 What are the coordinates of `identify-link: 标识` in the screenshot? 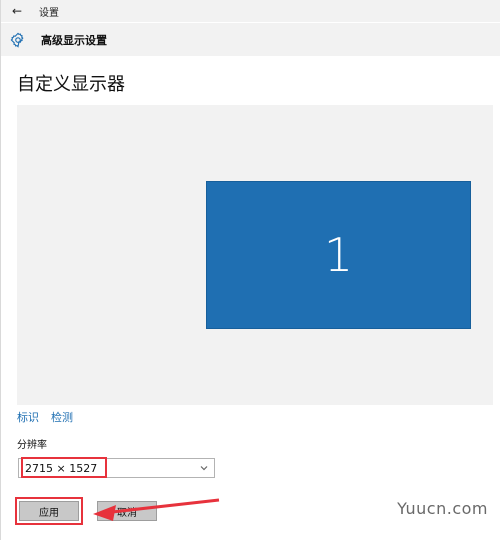 It's located at (28, 417).